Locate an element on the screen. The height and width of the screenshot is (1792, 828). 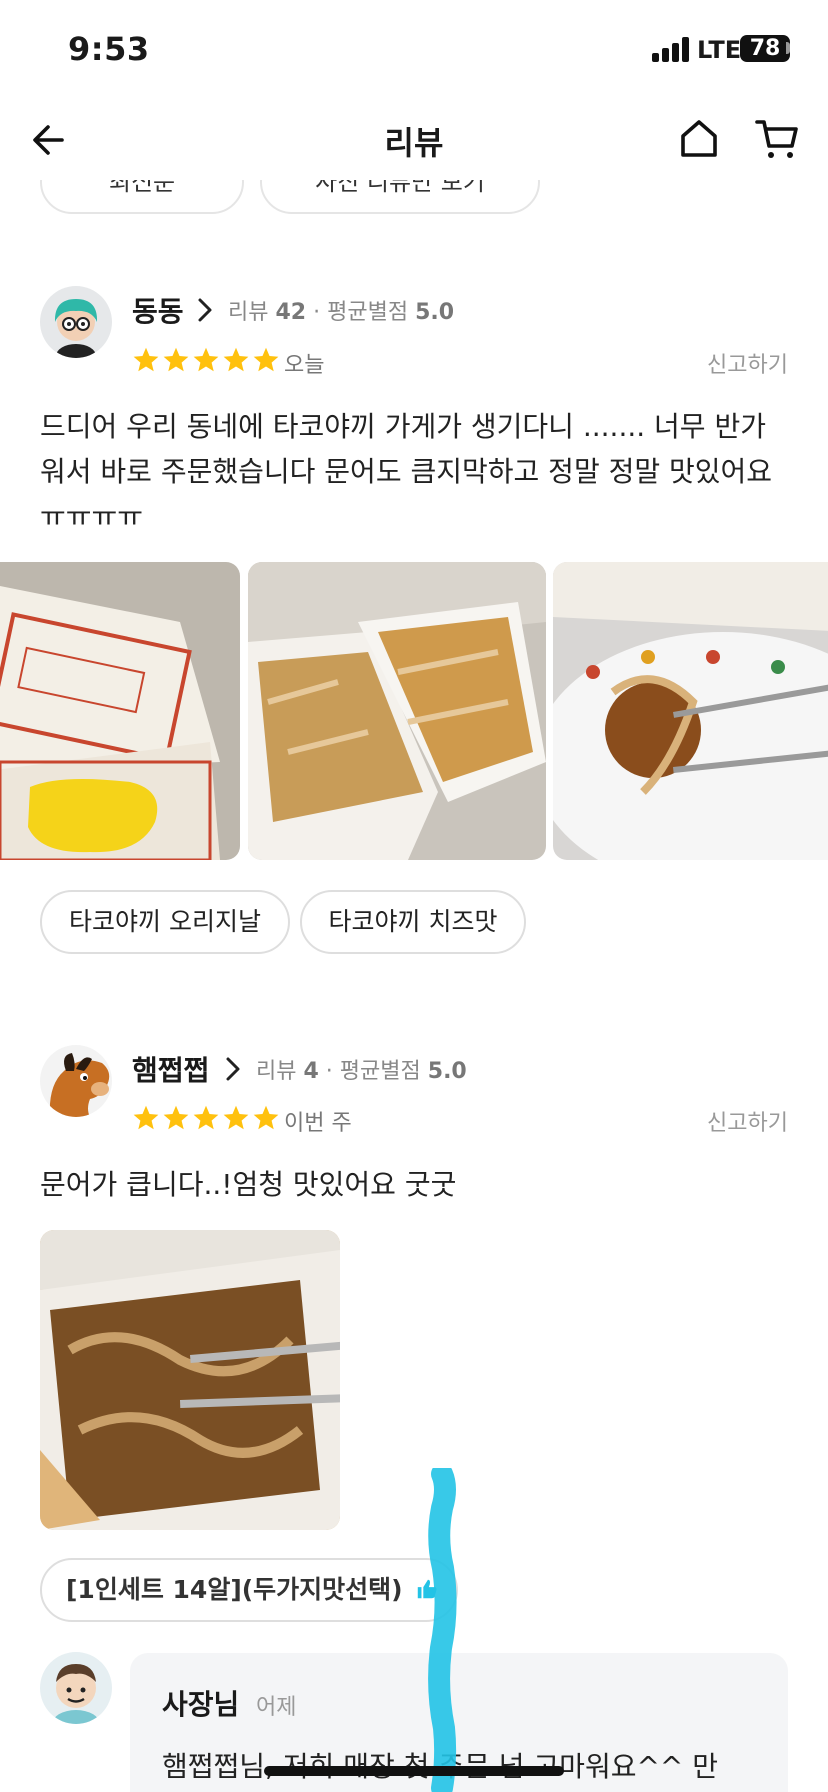
status-time: 9:53 is located at coordinates (109, 49).